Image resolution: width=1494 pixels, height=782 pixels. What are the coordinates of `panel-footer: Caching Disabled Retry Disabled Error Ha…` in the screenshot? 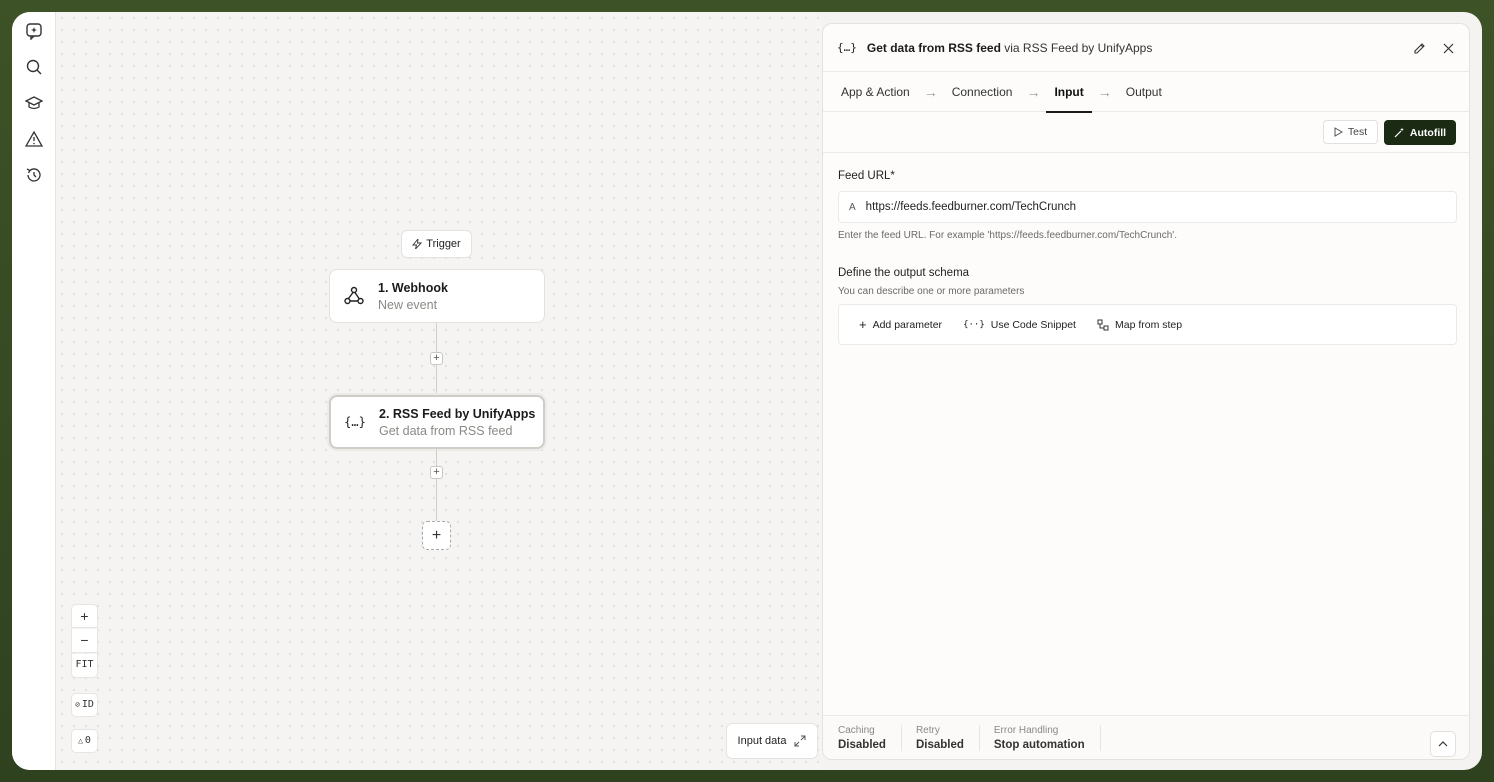 It's located at (1146, 737).